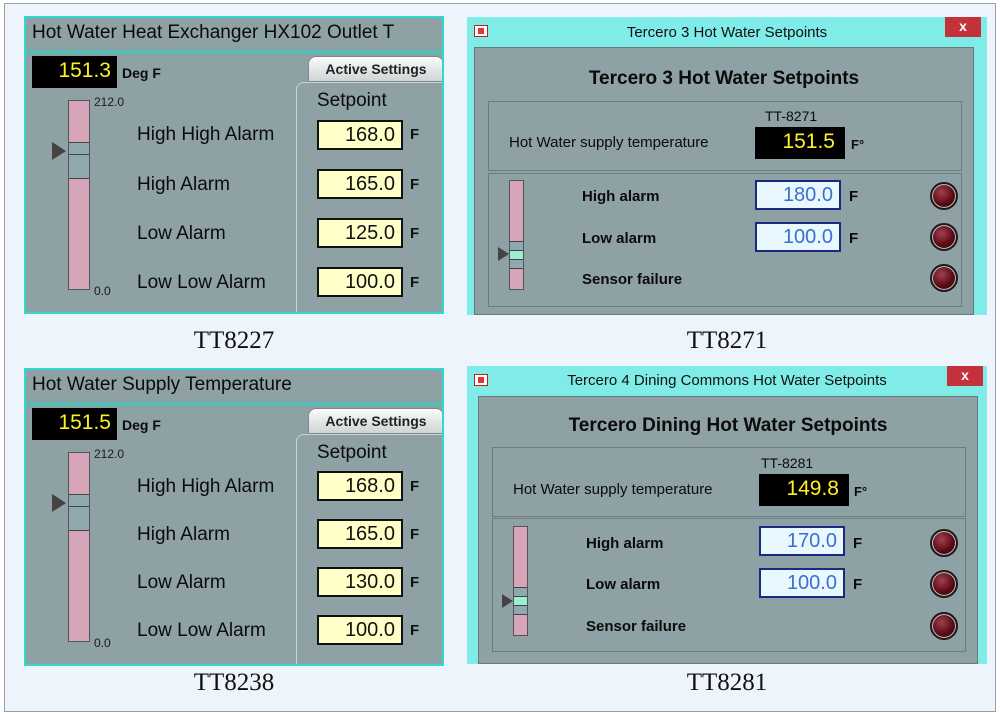 This screenshot has width=1000, height=715. What do you see at coordinates (802, 541) in the screenshot?
I see `high-alarm-input: 170.0` at bounding box center [802, 541].